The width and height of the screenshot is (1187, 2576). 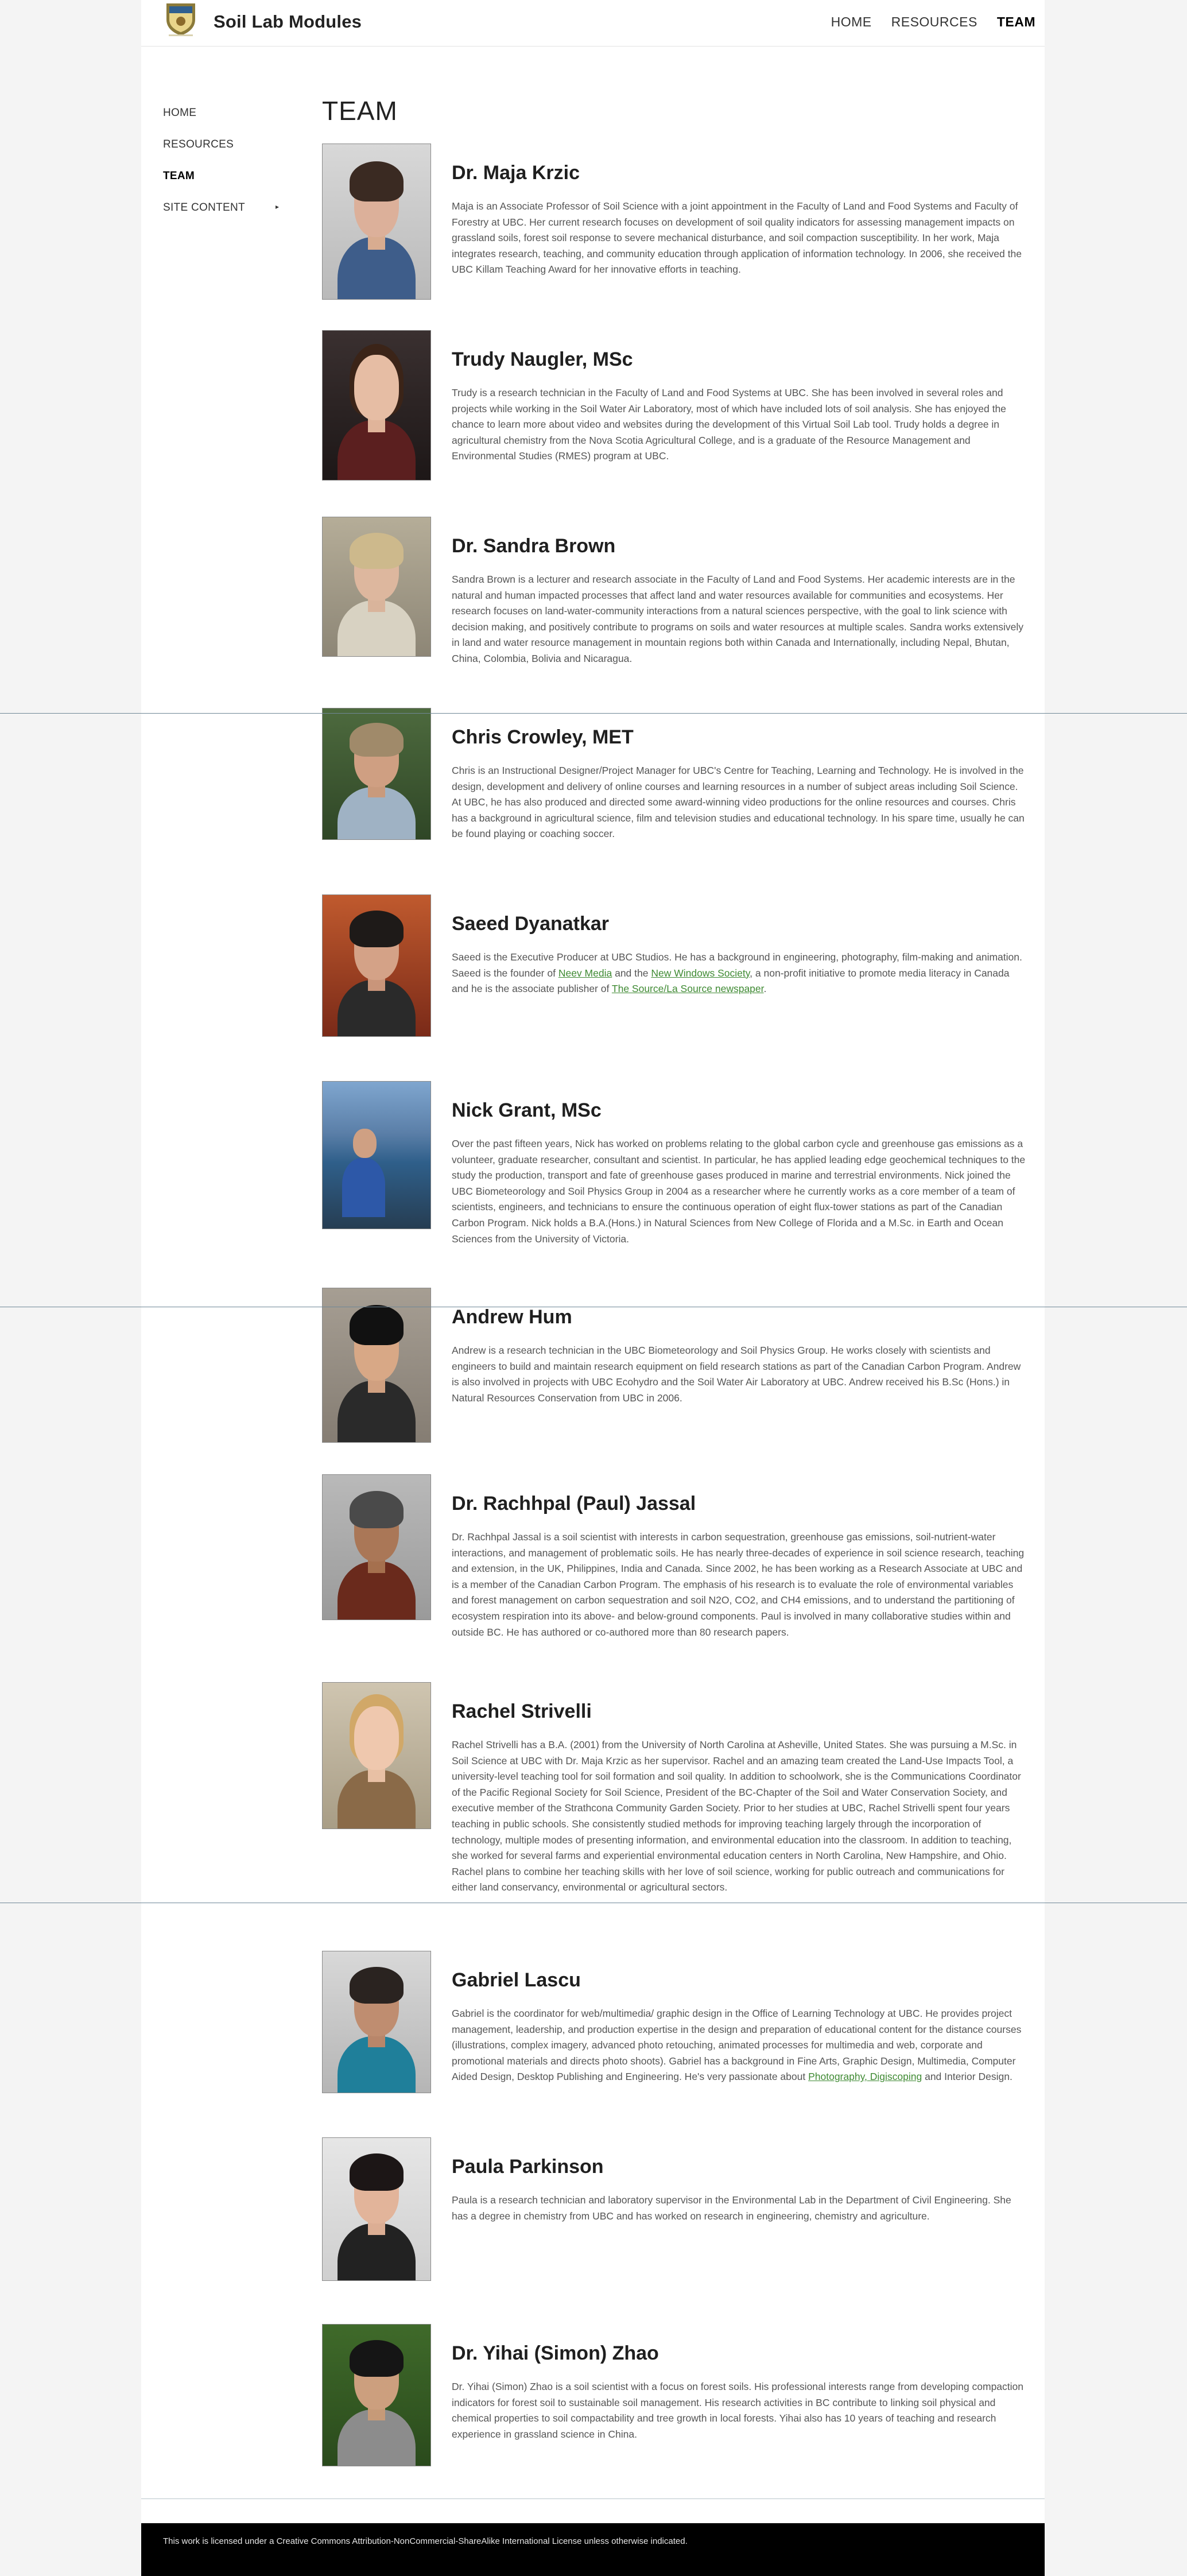 What do you see at coordinates (223, 186) in the screenshot?
I see `sidebar-item-team: TEAM` at bounding box center [223, 186].